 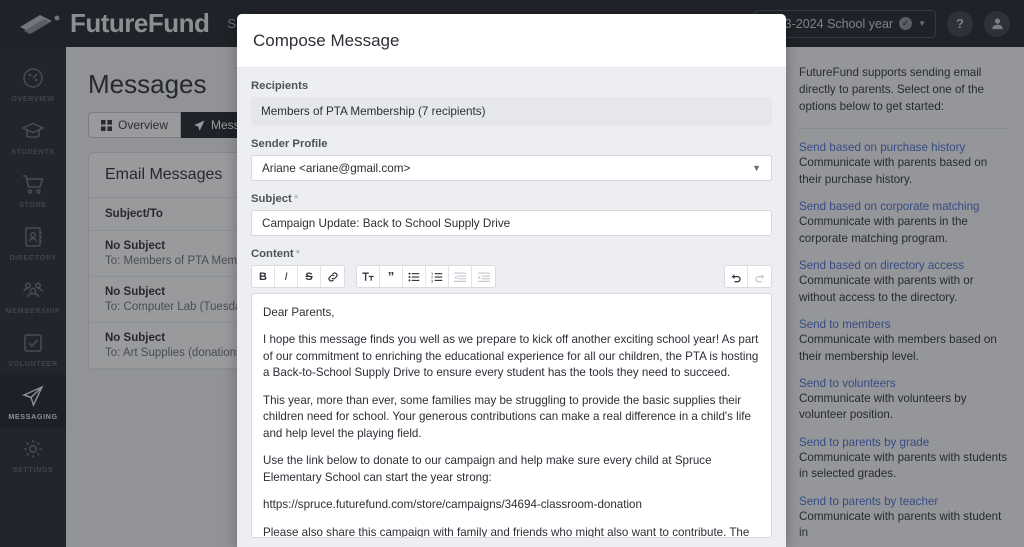 What do you see at coordinates (432, 280) in the screenshot?
I see `svg-text: 3` at bounding box center [432, 280].